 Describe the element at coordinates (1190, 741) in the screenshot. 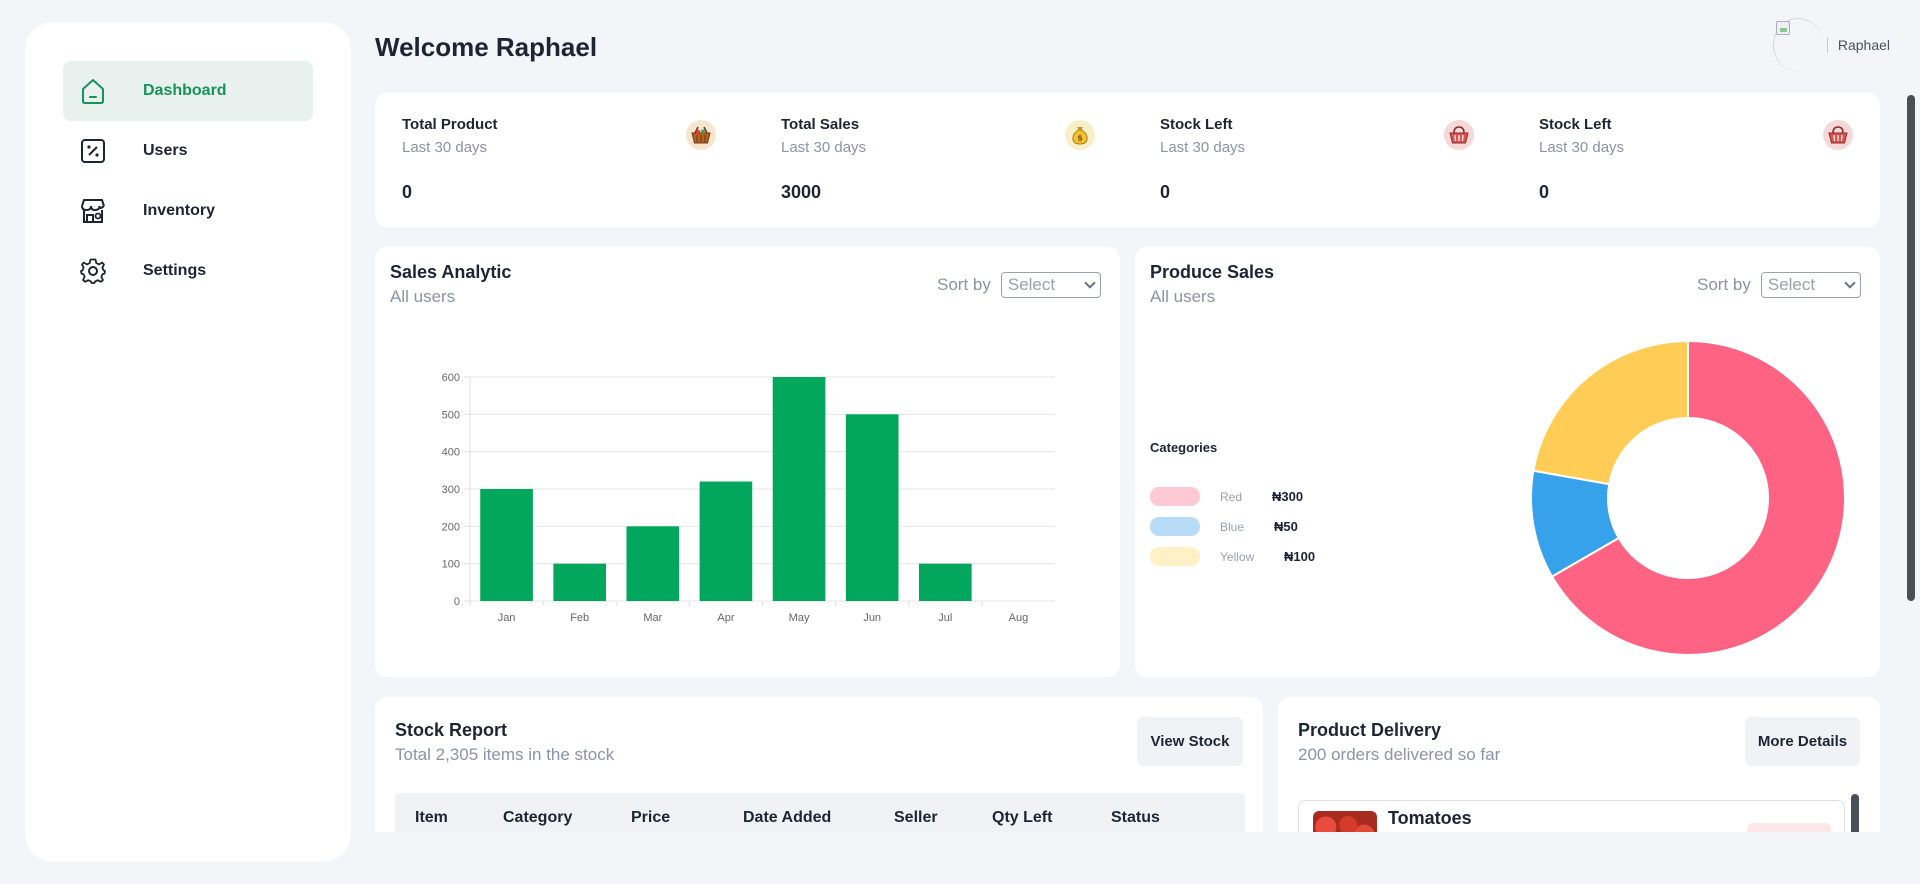

I see `view-stock-button: View Stock` at that location.